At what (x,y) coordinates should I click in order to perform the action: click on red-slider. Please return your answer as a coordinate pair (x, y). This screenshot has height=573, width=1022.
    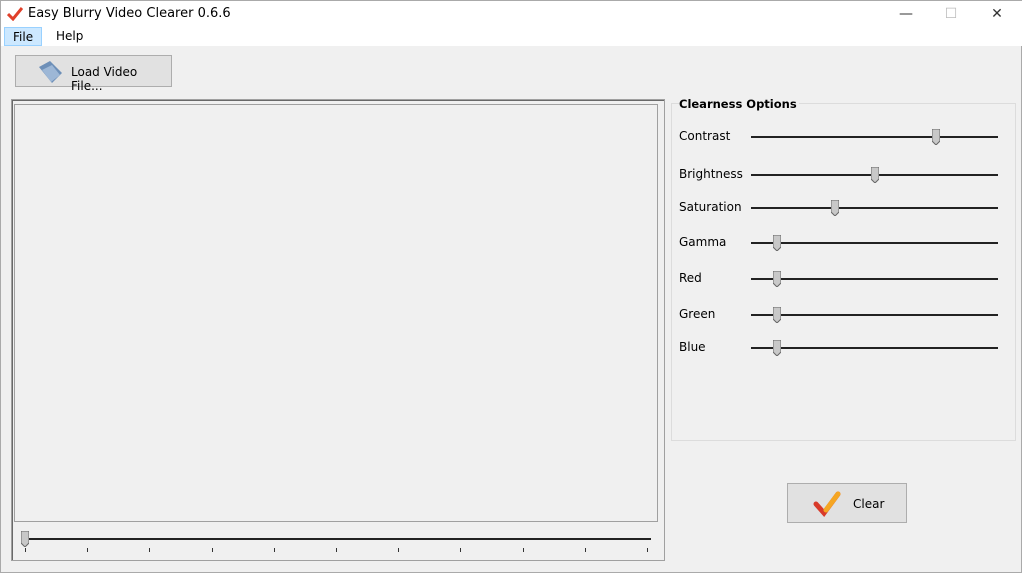
    Looking at the image, I should click on (874, 279).